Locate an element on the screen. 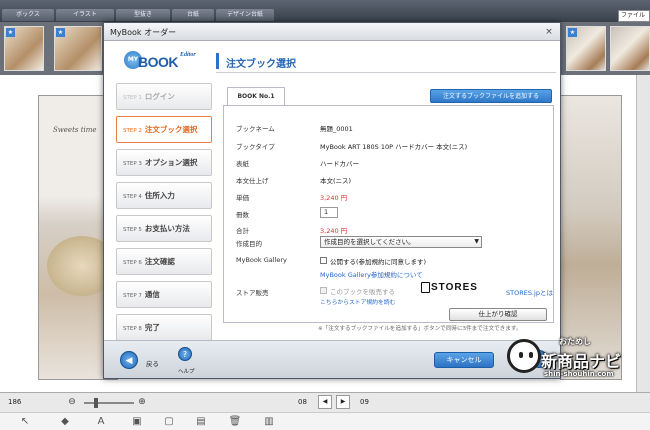 The image size is (650, 430). gallery-publish-checkbox is located at coordinates (323, 260).